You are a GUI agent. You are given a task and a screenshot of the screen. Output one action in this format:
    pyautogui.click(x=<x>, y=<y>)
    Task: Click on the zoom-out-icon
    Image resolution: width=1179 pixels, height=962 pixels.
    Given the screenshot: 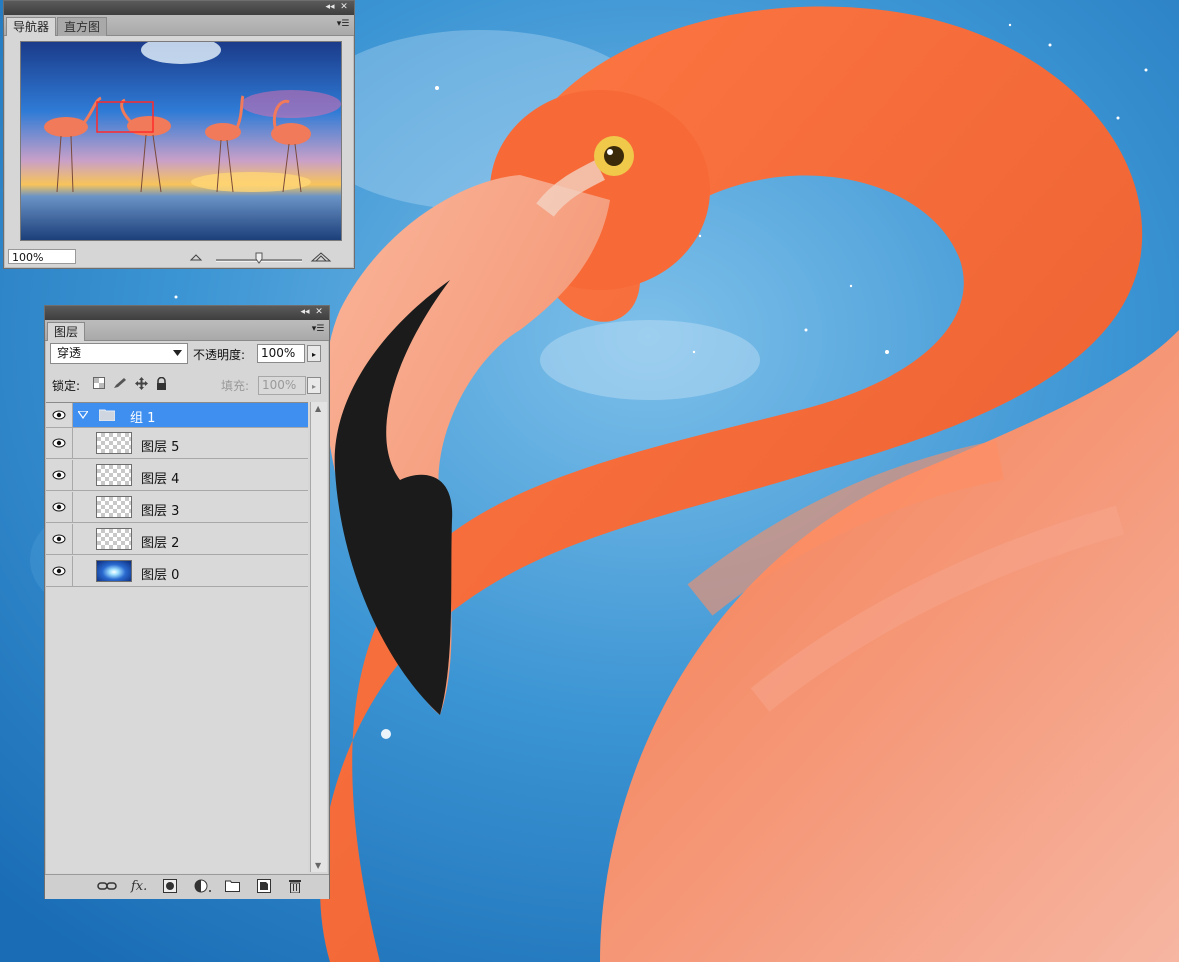 What is the action you would take?
    pyautogui.click(x=196, y=257)
    